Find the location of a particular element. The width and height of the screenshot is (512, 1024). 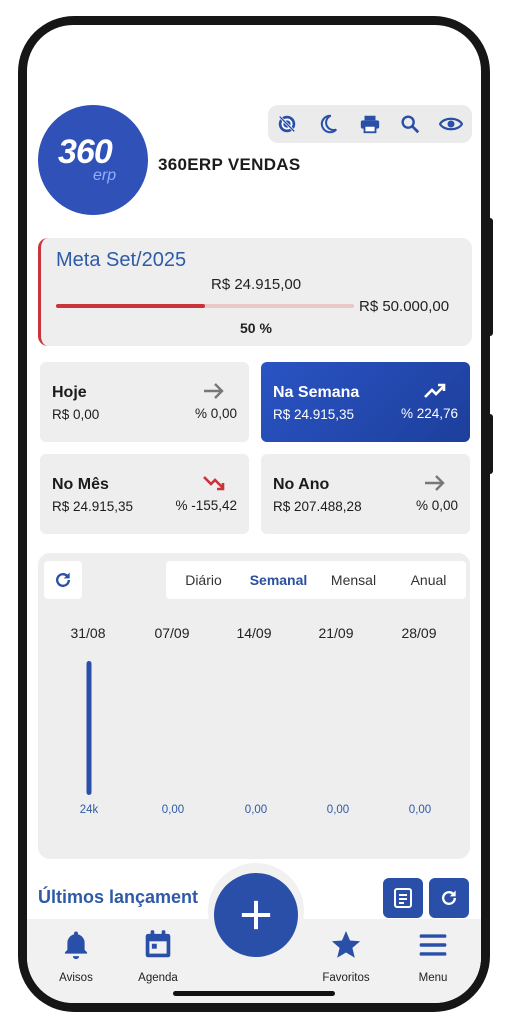

moon-icon is located at coordinates (328, 124).